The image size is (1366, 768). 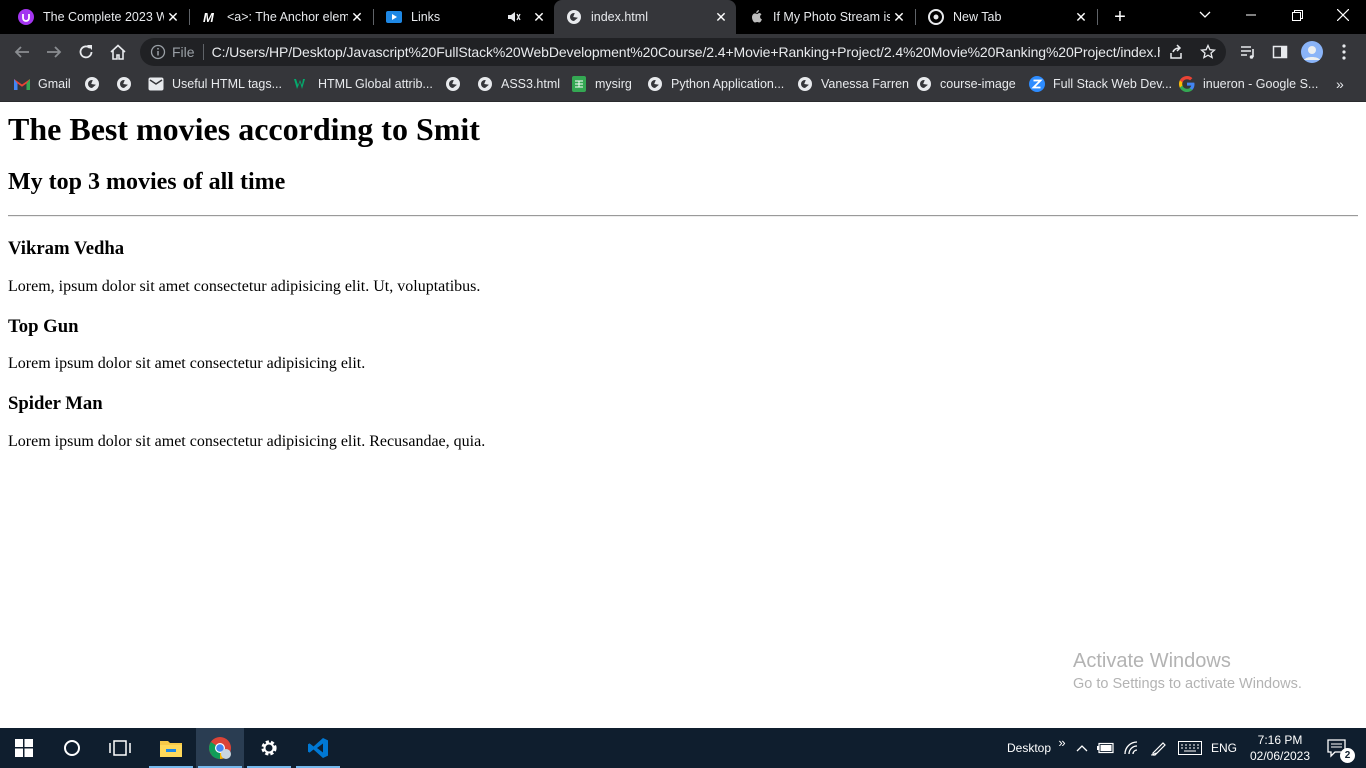 What do you see at coordinates (1152, 661) in the screenshot?
I see `watermark-title: Activate Windows` at bounding box center [1152, 661].